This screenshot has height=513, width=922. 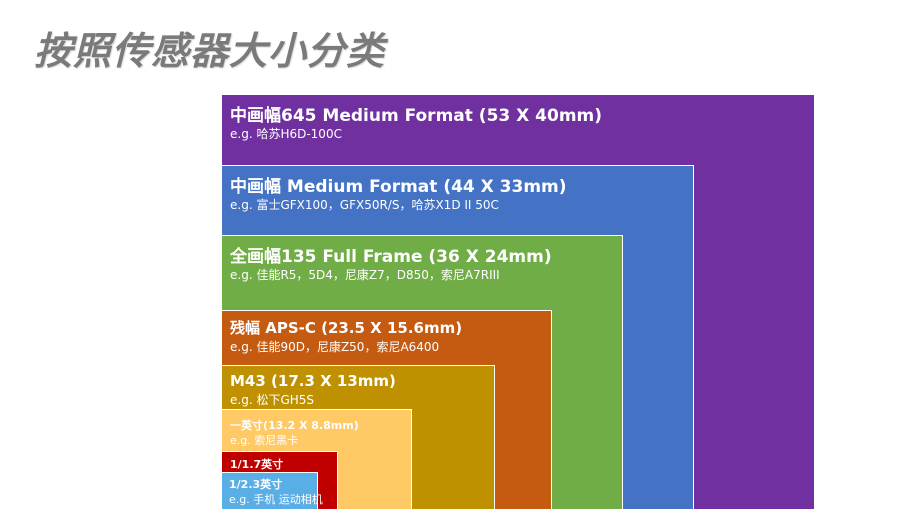 I want to click on sensor-label: 残幅 APS-C (23.5 X 15.6mm), so click(x=346, y=328).